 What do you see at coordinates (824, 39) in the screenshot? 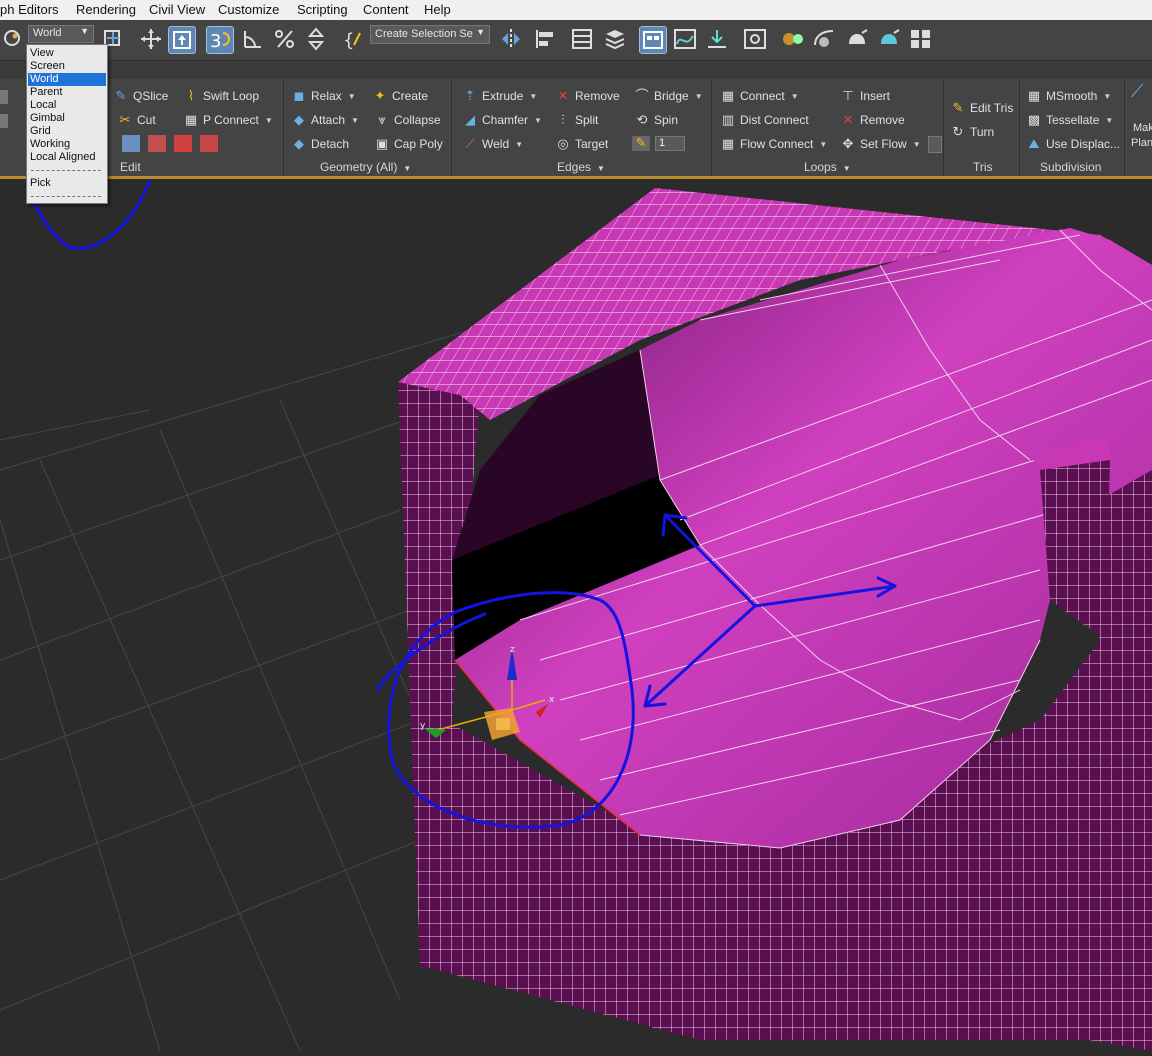
I see `render-setup-icon` at bounding box center [824, 39].